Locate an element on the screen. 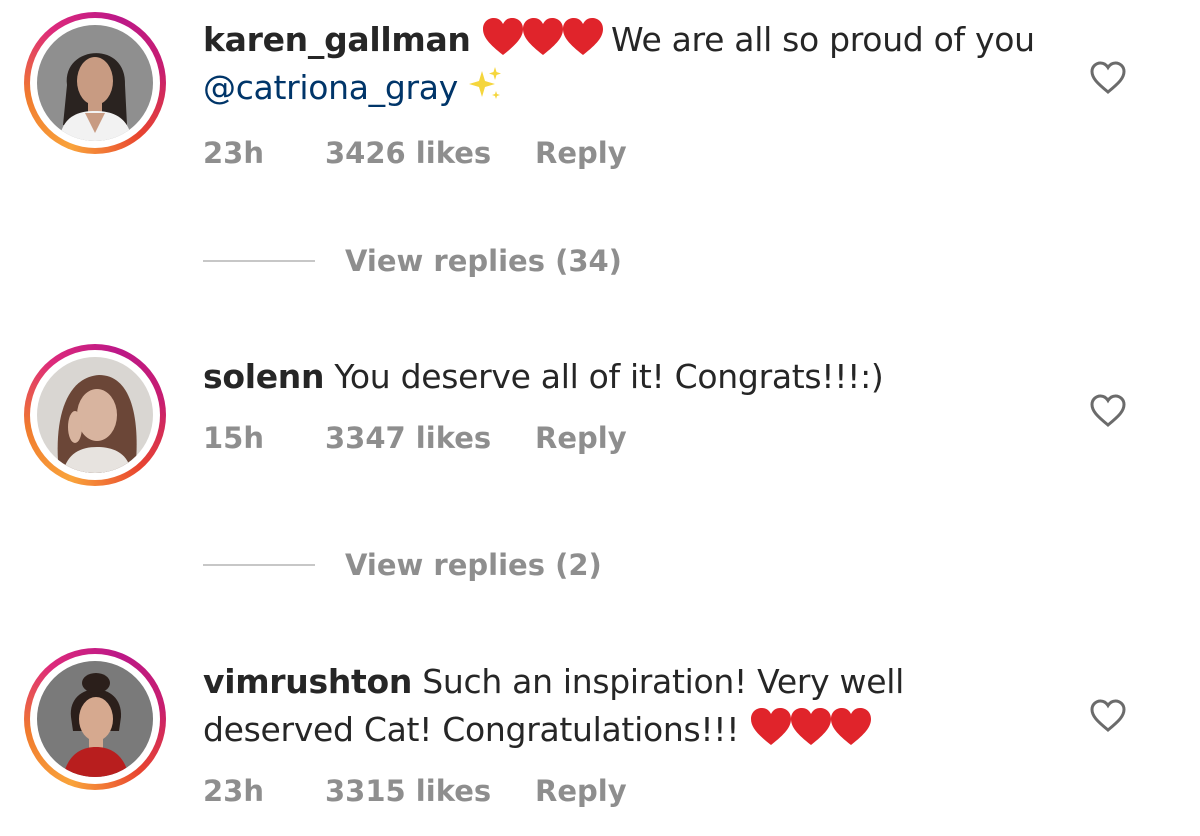 The image size is (1200, 836). comment-username: vimrushton is located at coordinates (307, 681).